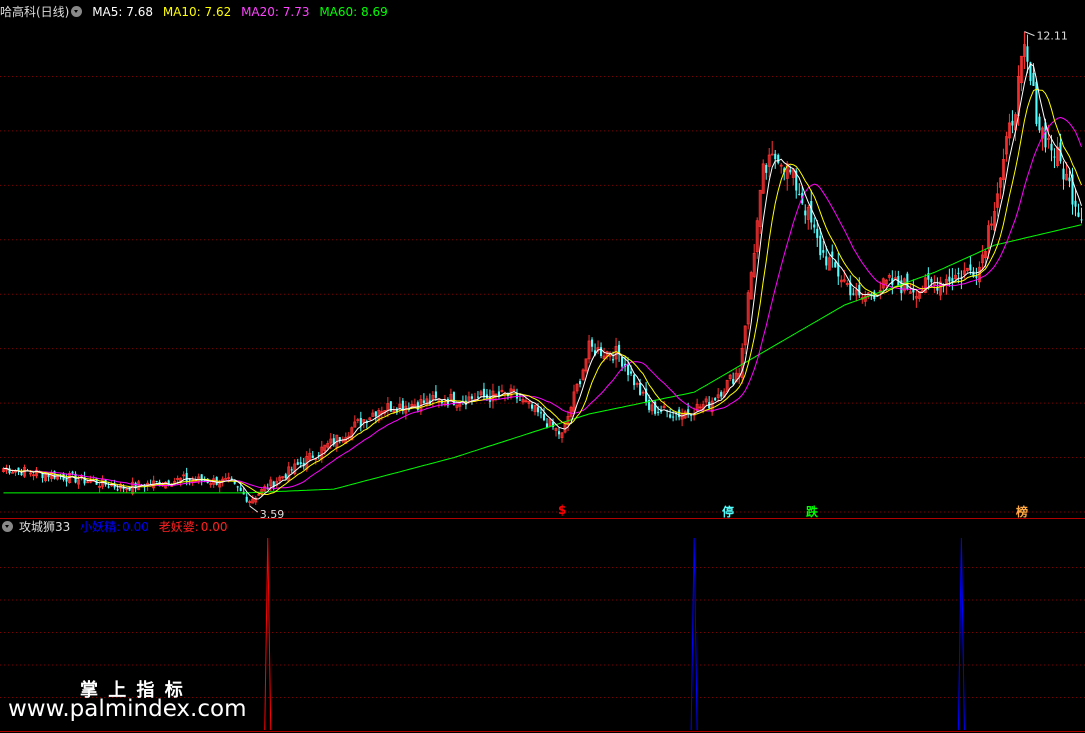  What do you see at coordinates (34, 12) in the screenshot?
I see `stock-name: 哈高科(日线)` at bounding box center [34, 12].